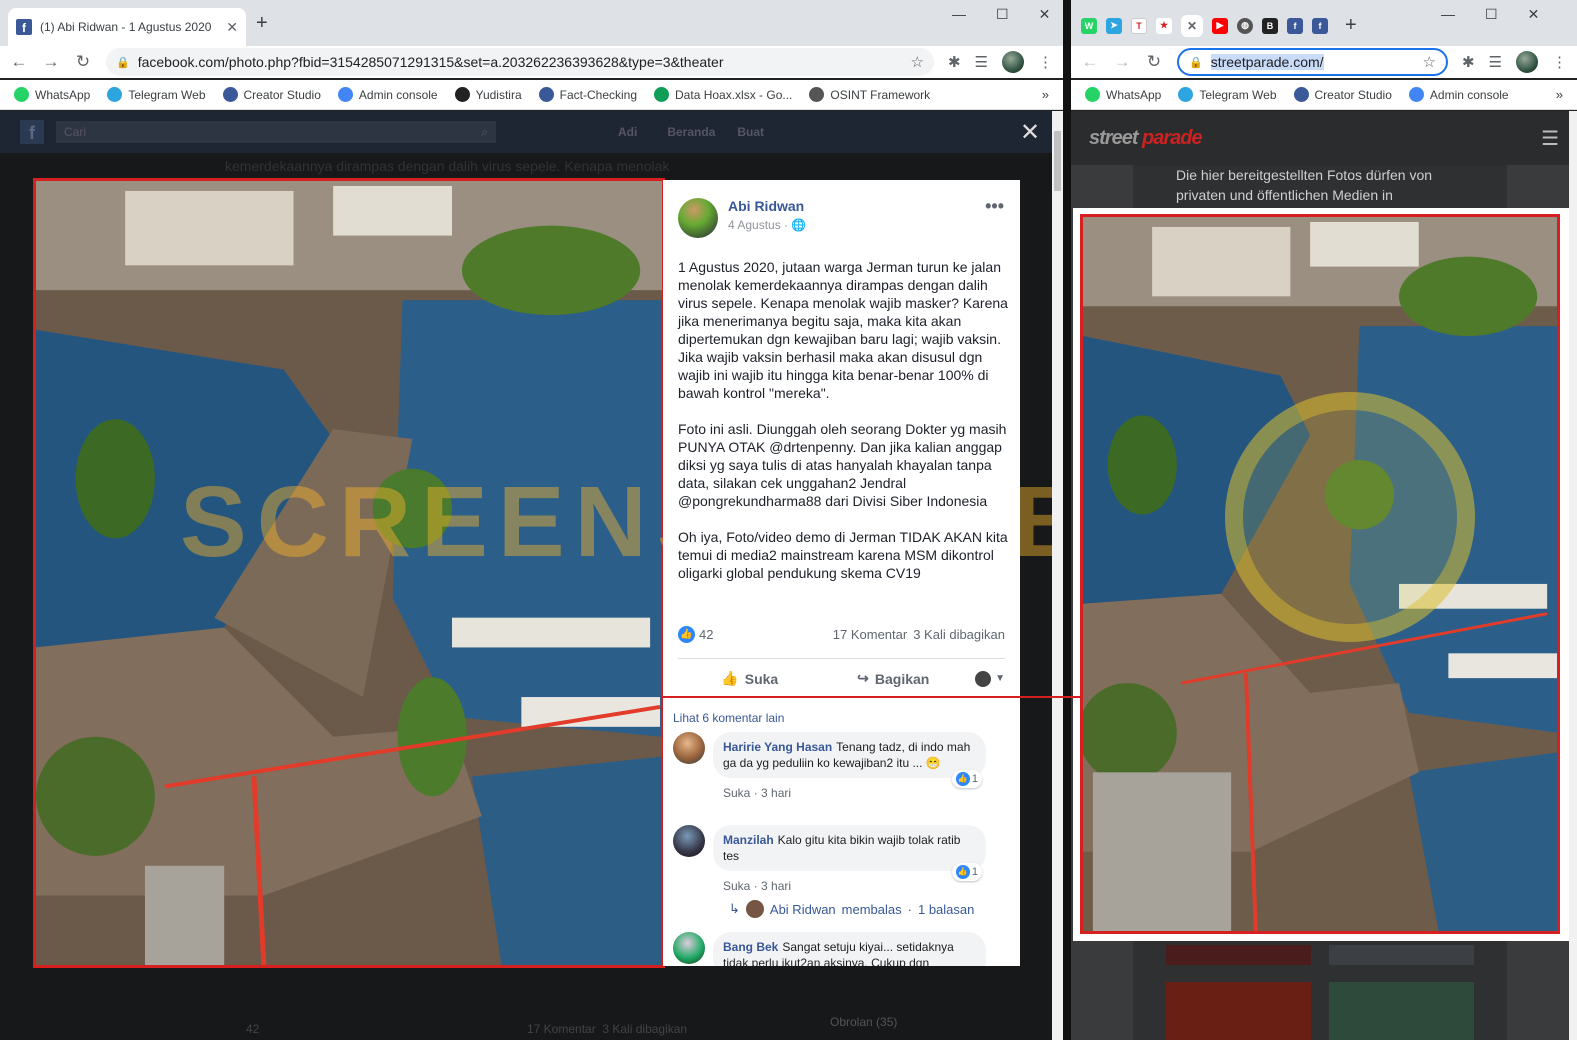 This screenshot has width=1577, height=1040. Describe the element at coordinates (757, 793) in the screenshot. I see `comment-meta: Suka · 3 hari` at that location.